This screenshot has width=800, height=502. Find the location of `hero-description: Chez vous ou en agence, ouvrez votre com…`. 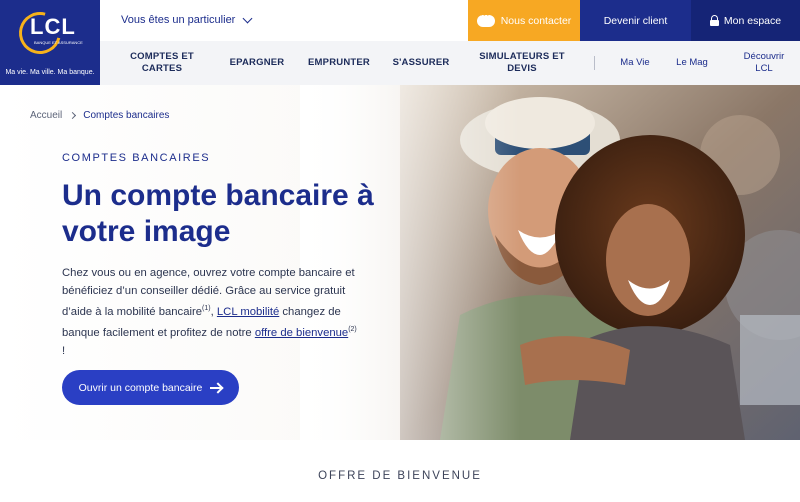

hero-description: Chez vous ou en agence, ouvrez votre com… is located at coordinates (212, 312).